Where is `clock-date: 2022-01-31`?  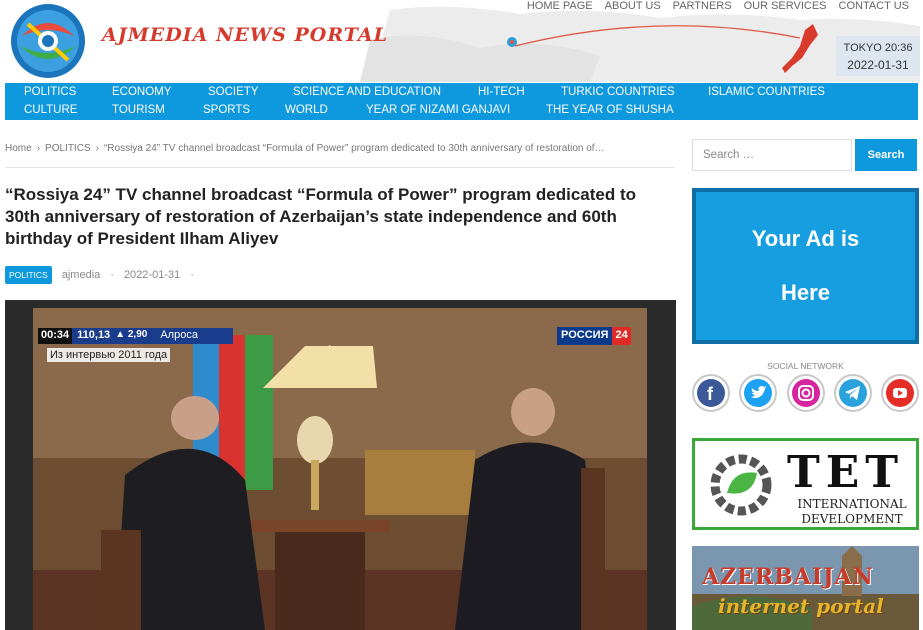 clock-date: 2022-01-31 is located at coordinates (878, 65).